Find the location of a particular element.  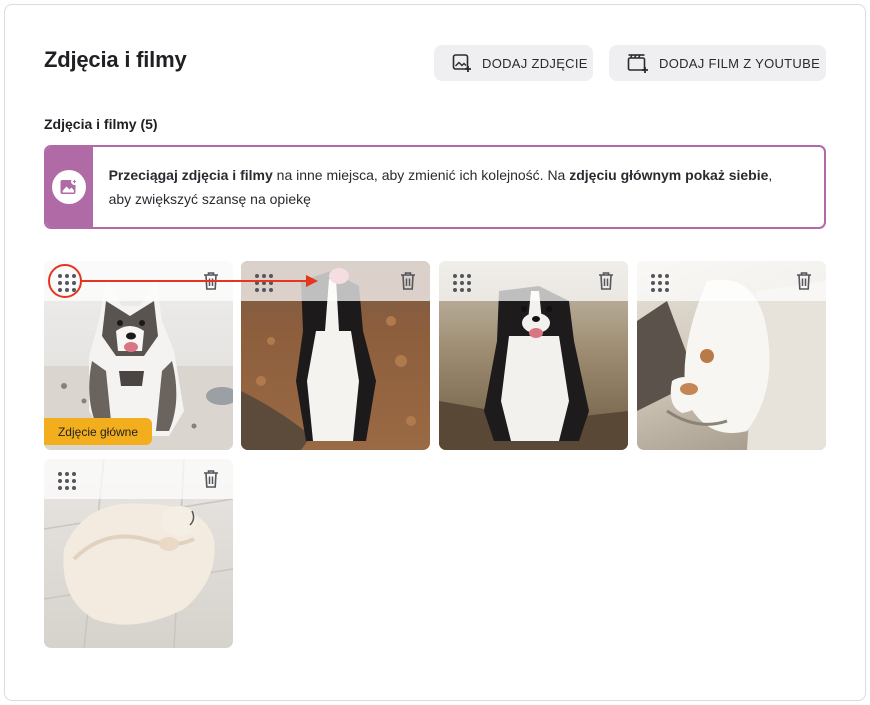

image-plus-icon is located at coordinates (461, 63).